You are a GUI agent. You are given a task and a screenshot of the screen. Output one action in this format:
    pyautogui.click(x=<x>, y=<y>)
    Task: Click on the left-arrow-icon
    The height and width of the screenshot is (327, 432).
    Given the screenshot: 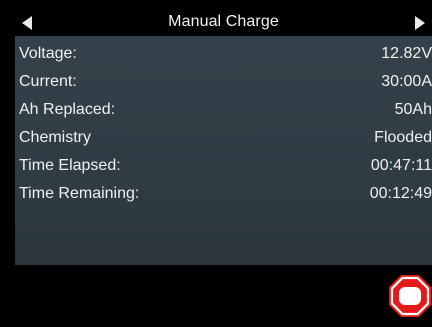 What is the action you would take?
    pyautogui.click(x=27, y=22)
    